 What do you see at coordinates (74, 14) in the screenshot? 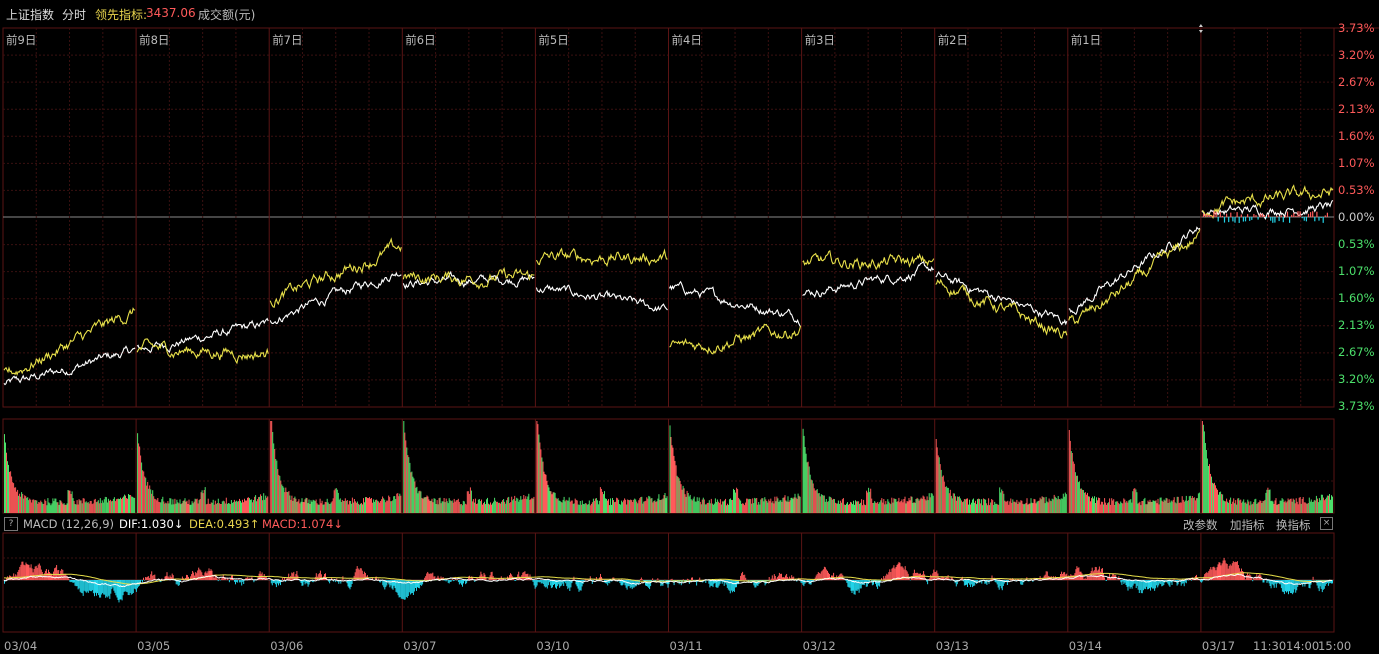
I see `chart-mode: 分时` at bounding box center [74, 14].